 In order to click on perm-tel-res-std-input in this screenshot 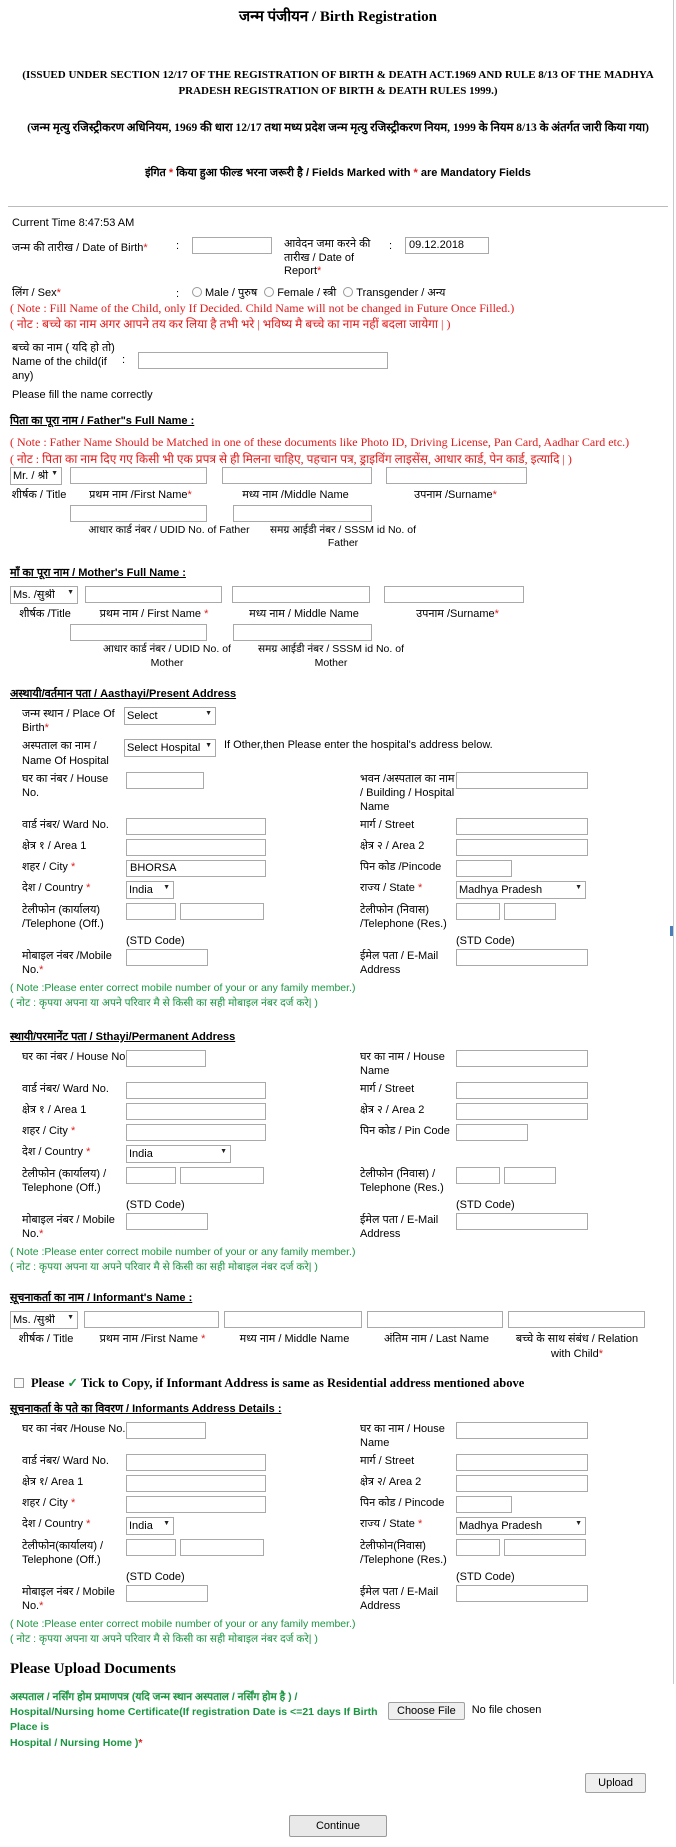, I will do `click(478, 1175)`.